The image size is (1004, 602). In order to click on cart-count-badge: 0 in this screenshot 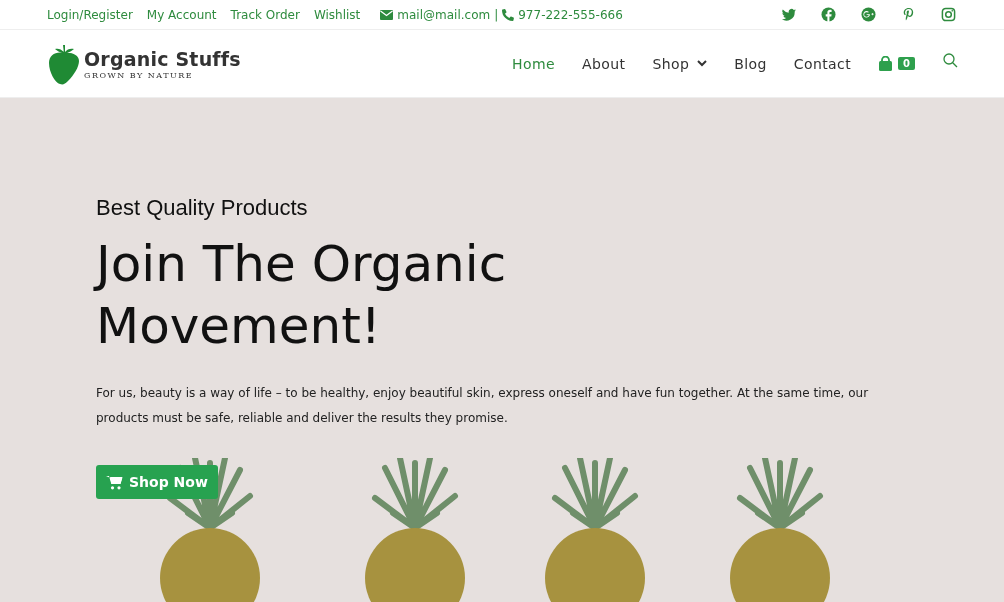, I will do `click(906, 63)`.